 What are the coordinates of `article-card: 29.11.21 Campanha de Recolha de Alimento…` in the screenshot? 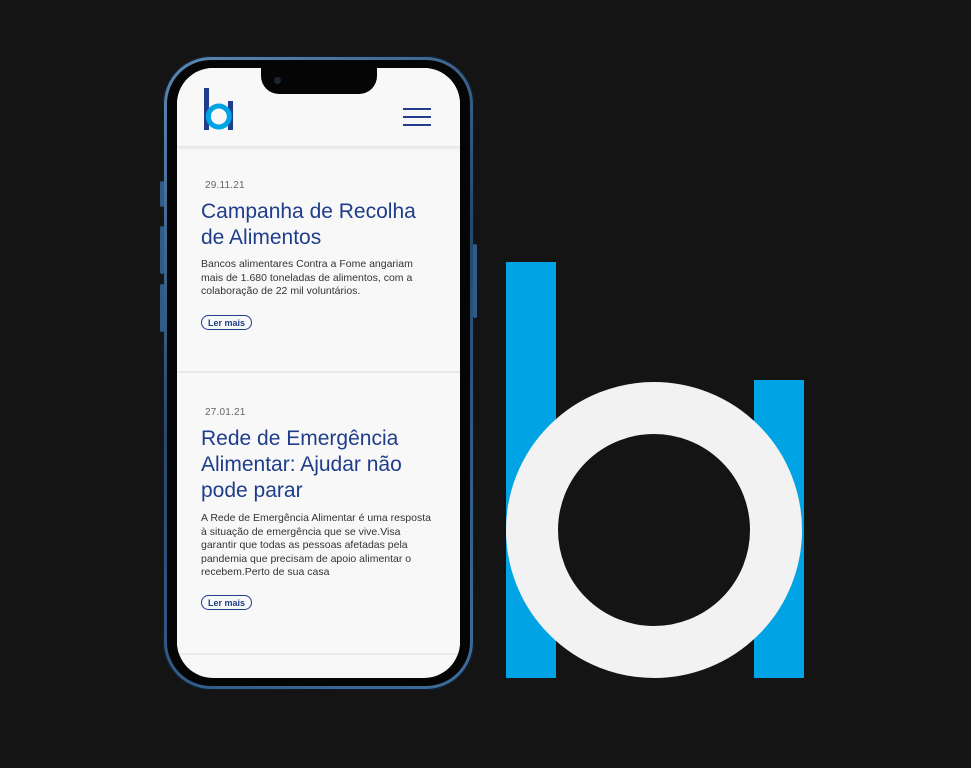 It's located at (318, 258).